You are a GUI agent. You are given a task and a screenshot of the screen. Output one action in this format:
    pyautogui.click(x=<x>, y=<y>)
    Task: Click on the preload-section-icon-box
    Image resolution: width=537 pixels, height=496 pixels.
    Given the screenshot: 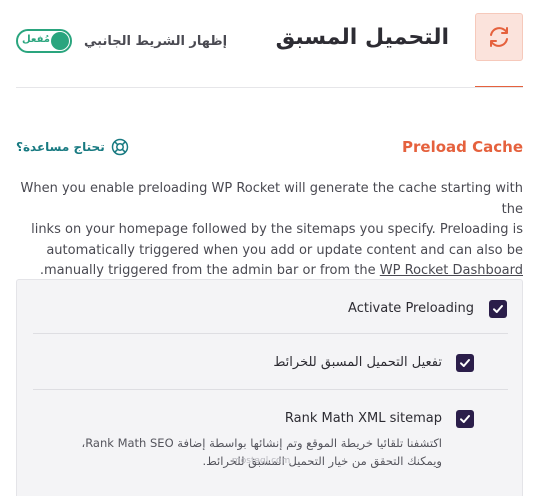 What is the action you would take?
    pyautogui.click(x=499, y=37)
    